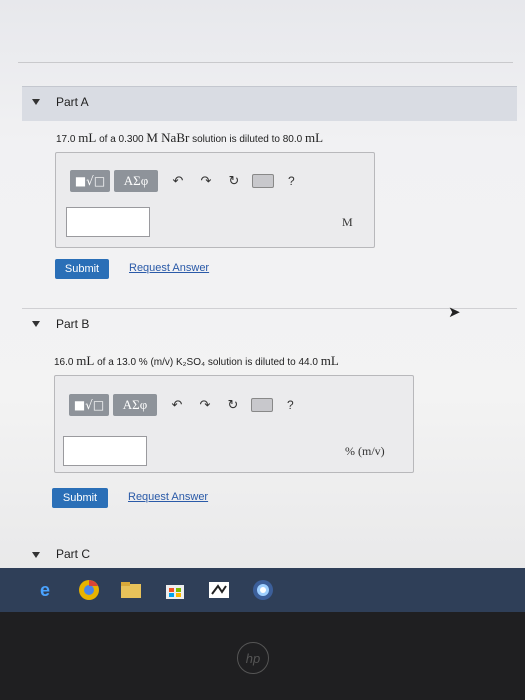  What do you see at coordinates (169, 268) in the screenshot?
I see `part-a-request-answer-link: Request Answer` at bounding box center [169, 268].